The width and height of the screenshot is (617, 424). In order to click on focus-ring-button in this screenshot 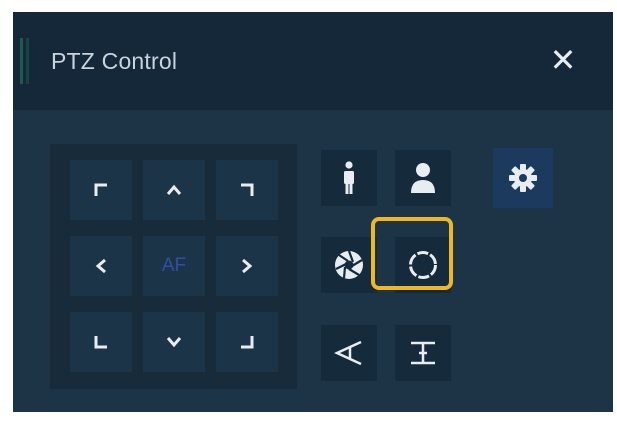, I will do `click(423, 265)`.